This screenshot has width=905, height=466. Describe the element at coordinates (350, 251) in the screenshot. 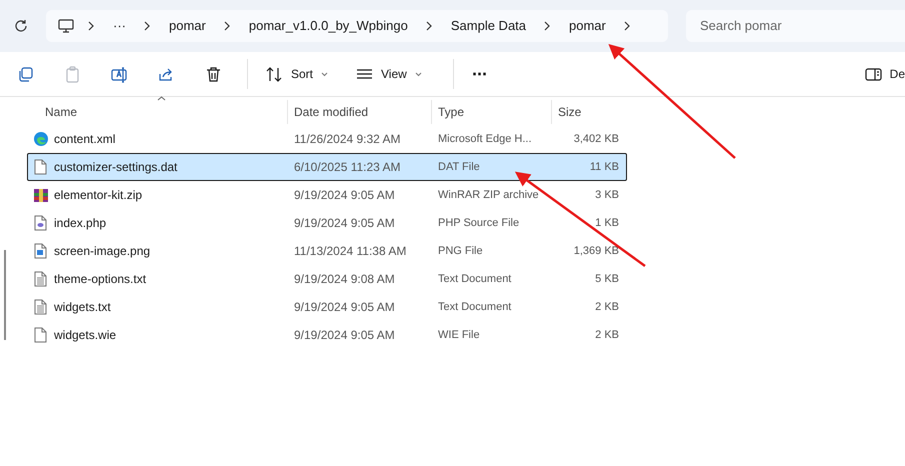

I see `file-date: 11/13/2024 11:38 AM` at that location.